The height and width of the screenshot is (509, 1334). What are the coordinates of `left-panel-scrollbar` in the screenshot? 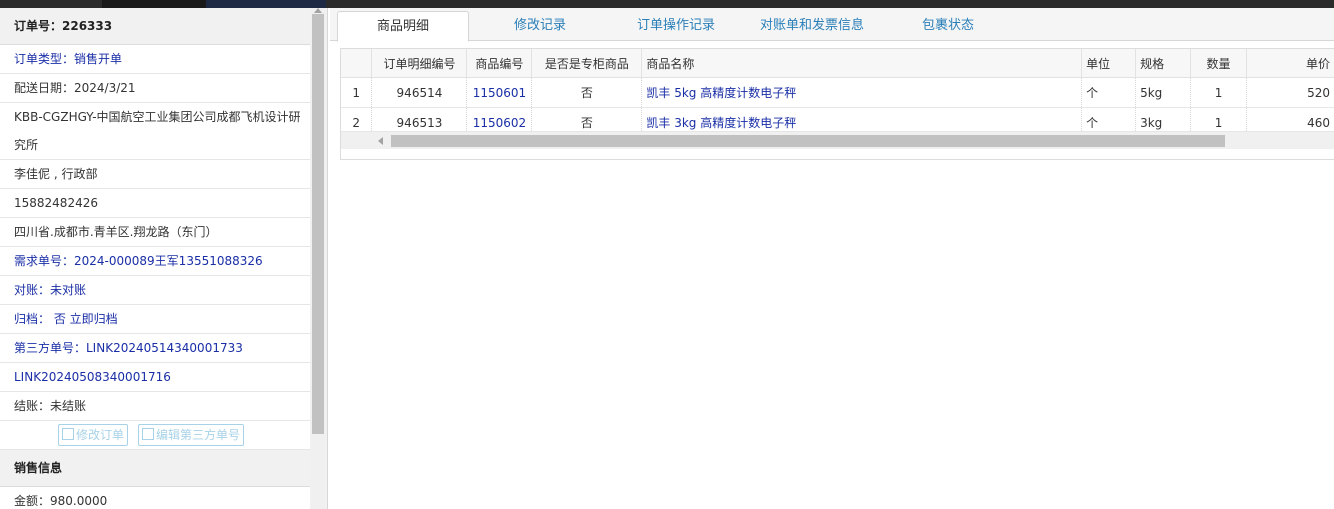 It's located at (318, 258).